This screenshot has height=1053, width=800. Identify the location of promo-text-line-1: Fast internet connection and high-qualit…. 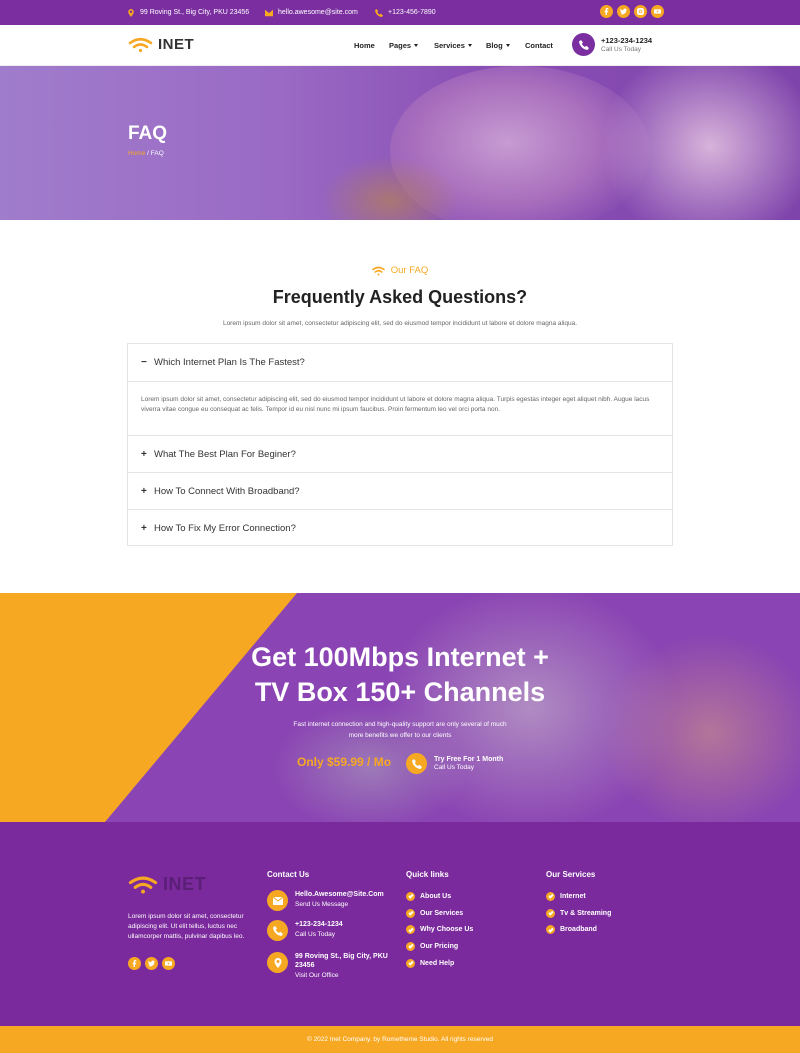
(400, 724).